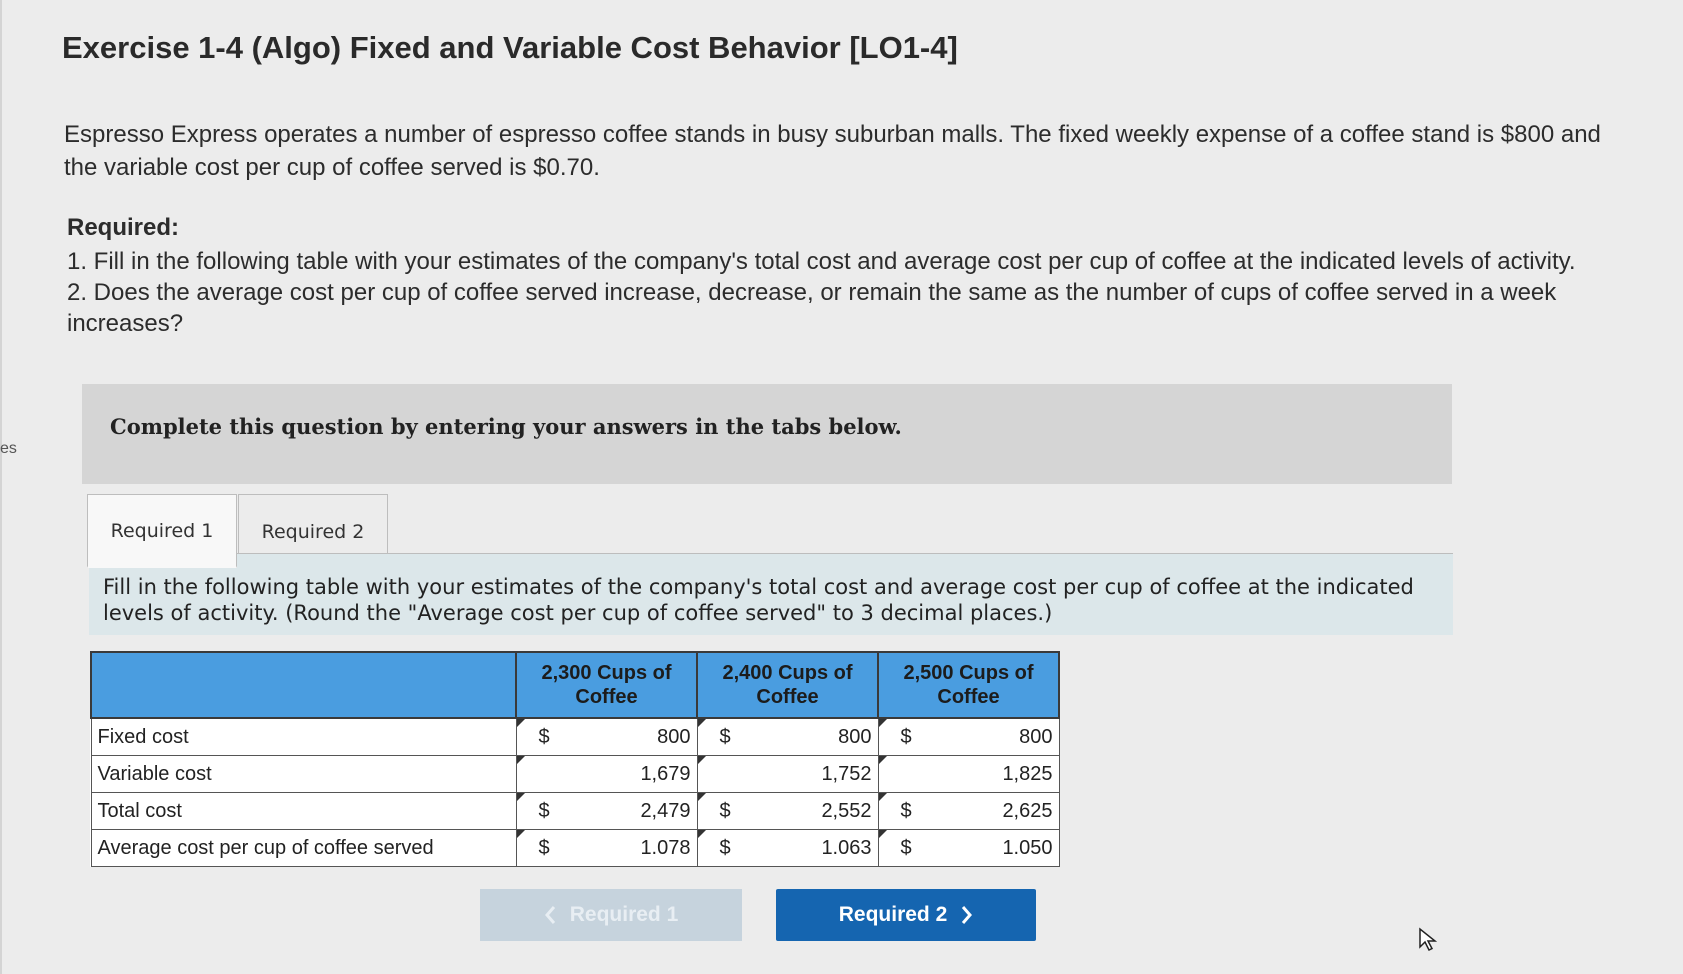 The height and width of the screenshot is (974, 1683). I want to click on row-label: Variable cost, so click(303, 774).